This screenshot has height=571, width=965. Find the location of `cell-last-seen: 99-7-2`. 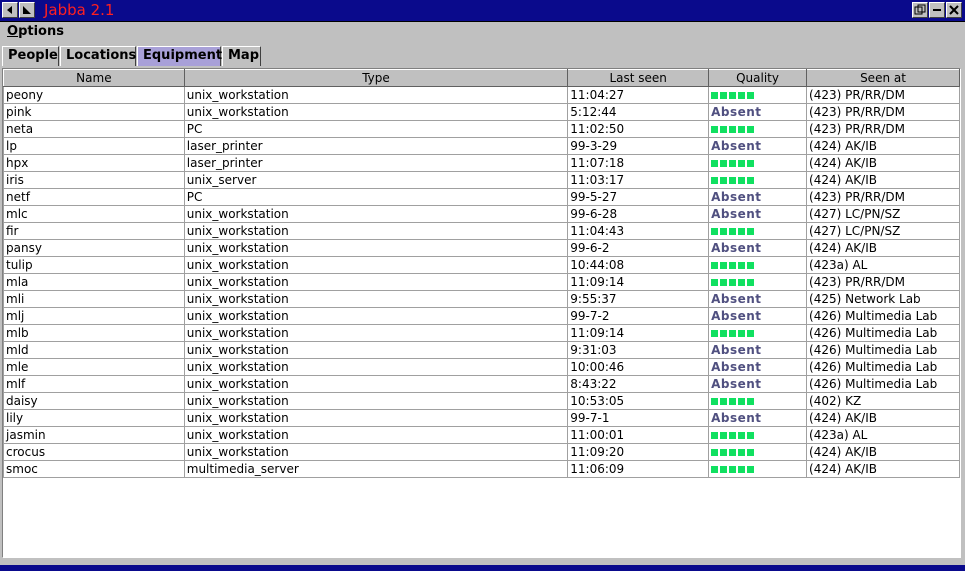

cell-last-seen: 99-7-2 is located at coordinates (638, 316).